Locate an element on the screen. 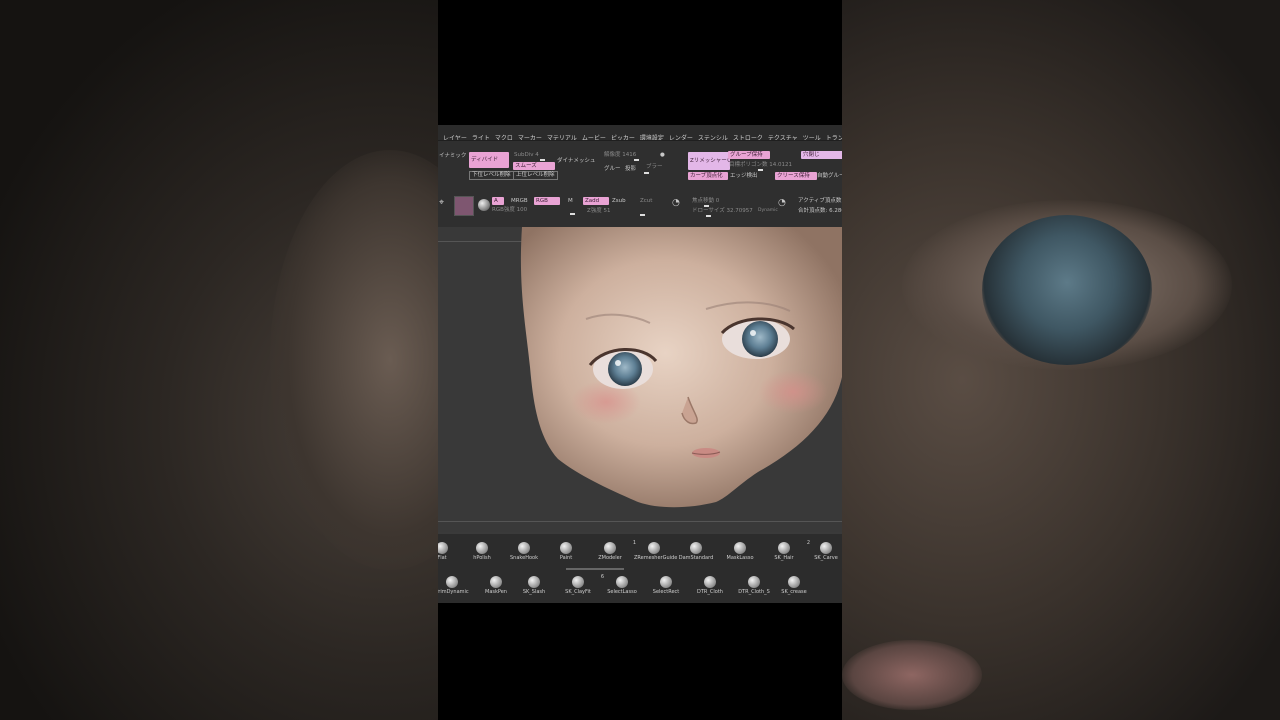 Image resolution: width=1280 pixels, height=720 pixels. brush-selectlasso: SelectLasso is located at coordinates (622, 585).